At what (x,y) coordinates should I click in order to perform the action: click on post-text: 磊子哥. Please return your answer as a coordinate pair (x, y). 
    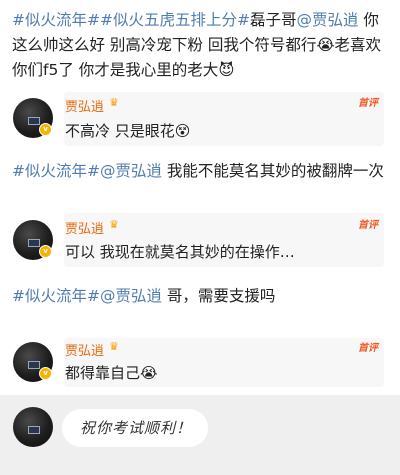
    Looking at the image, I should click on (273, 20).